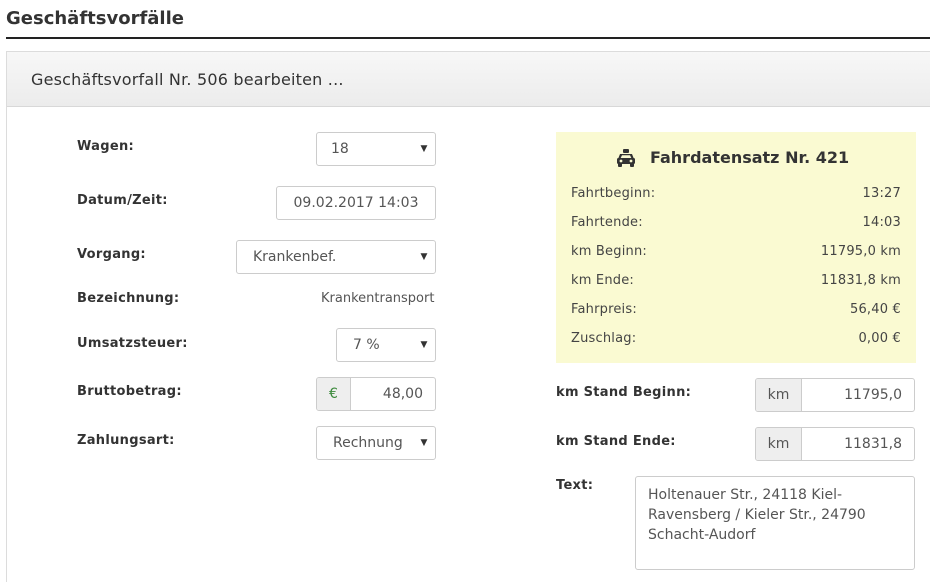 The height and width of the screenshot is (582, 930). I want to click on brutto-input-group: € 48,00, so click(376, 394).